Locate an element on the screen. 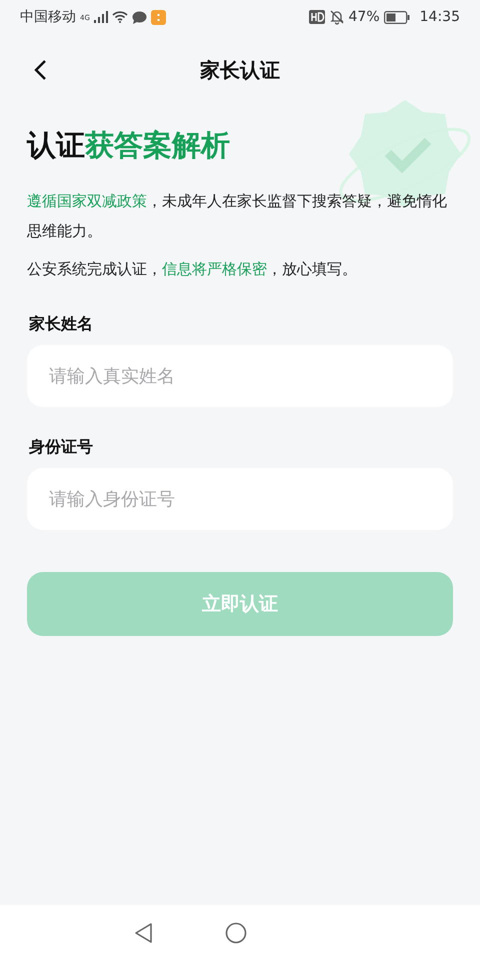 The height and width of the screenshot is (960, 480). chat-icon is located at coordinates (139, 17).